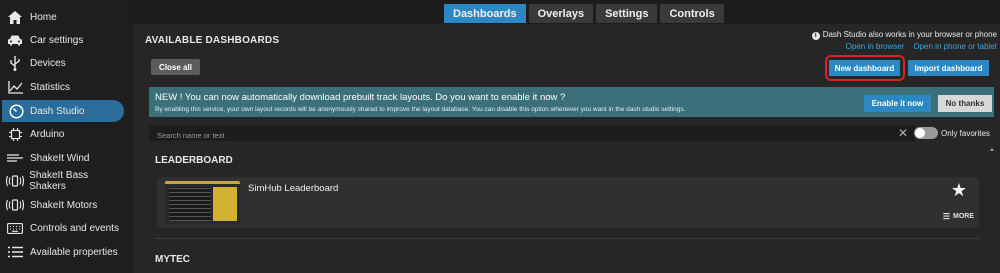 This screenshot has width=1000, height=273. What do you see at coordinates (172, 259) in the screenshot?
I see `section-title-mytec: MYTEC` at bounding box center [172, 259].